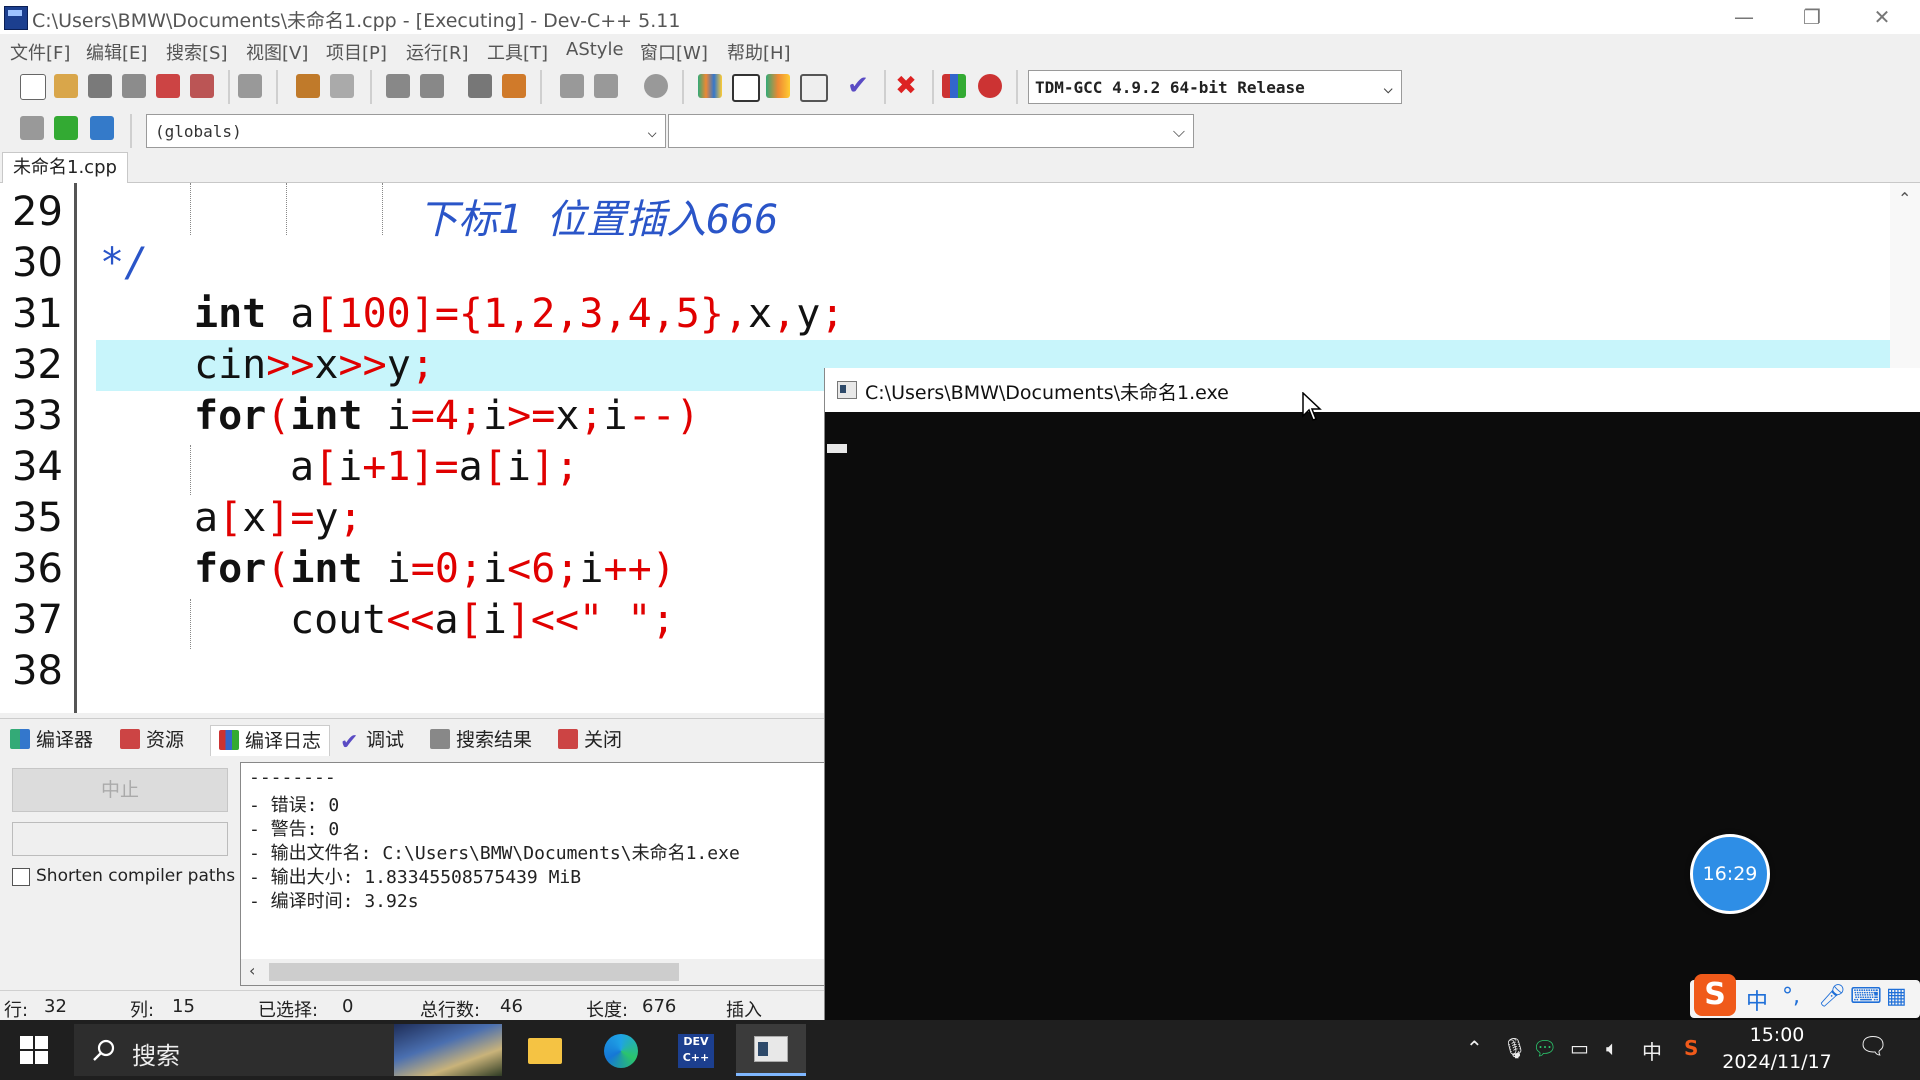 This screenshot has height=1080, width=1920. What do you see at coordinates (1730, 874) in the screenshot?
I see `recording-timer-badge: 16:29` at bounding box center [1730, 874].